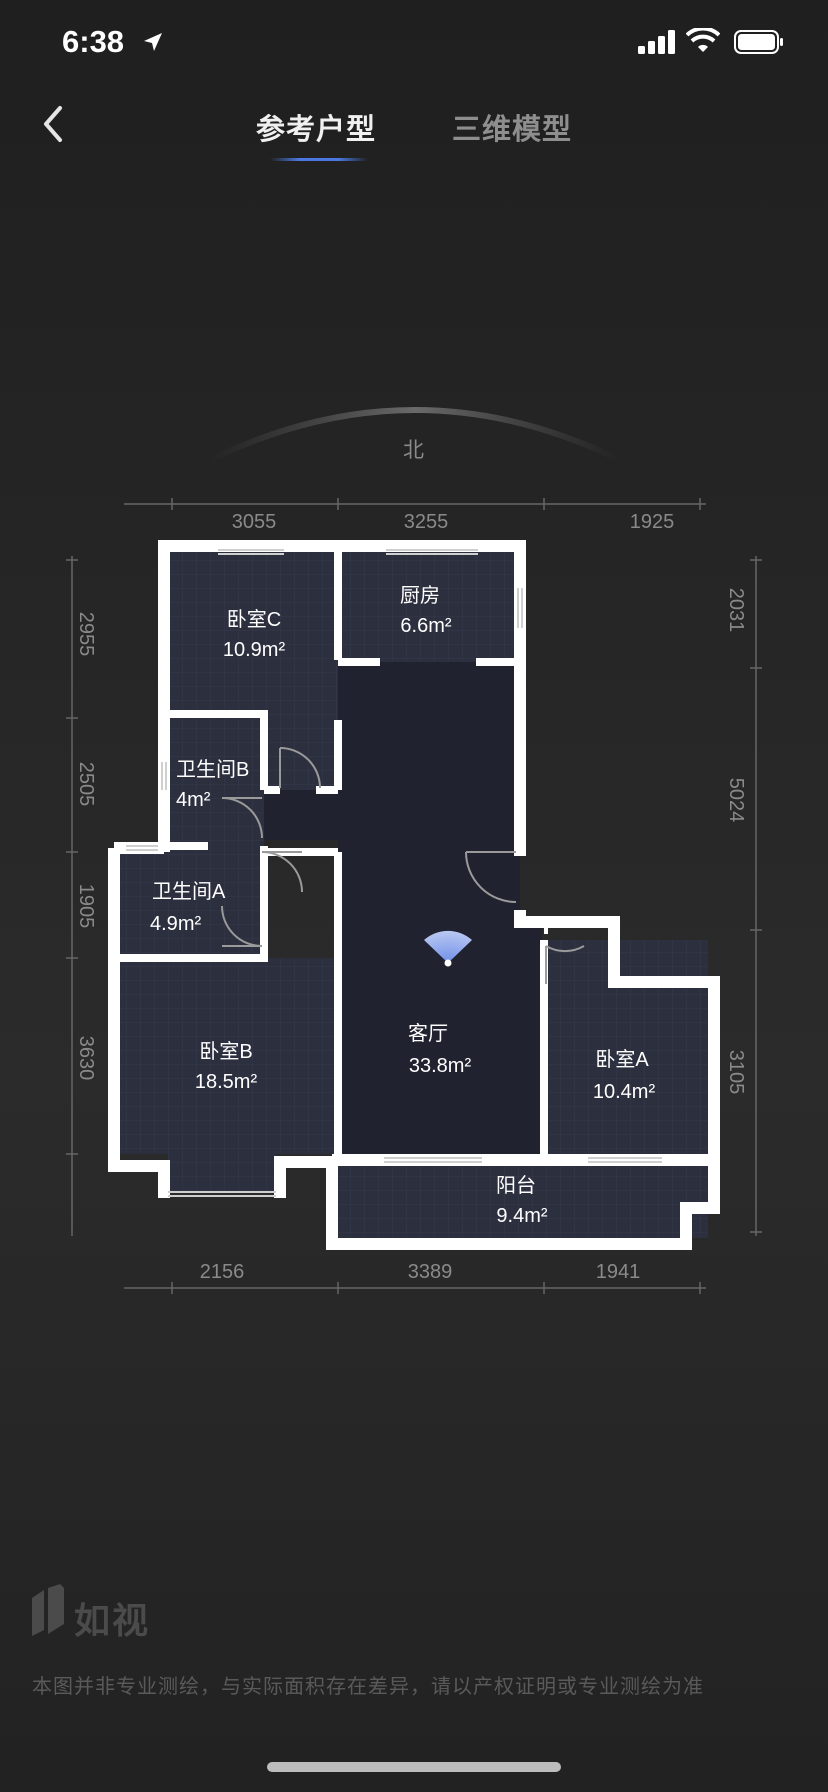  I want to click on svg-text: 33.8m², so click(440, 1066).